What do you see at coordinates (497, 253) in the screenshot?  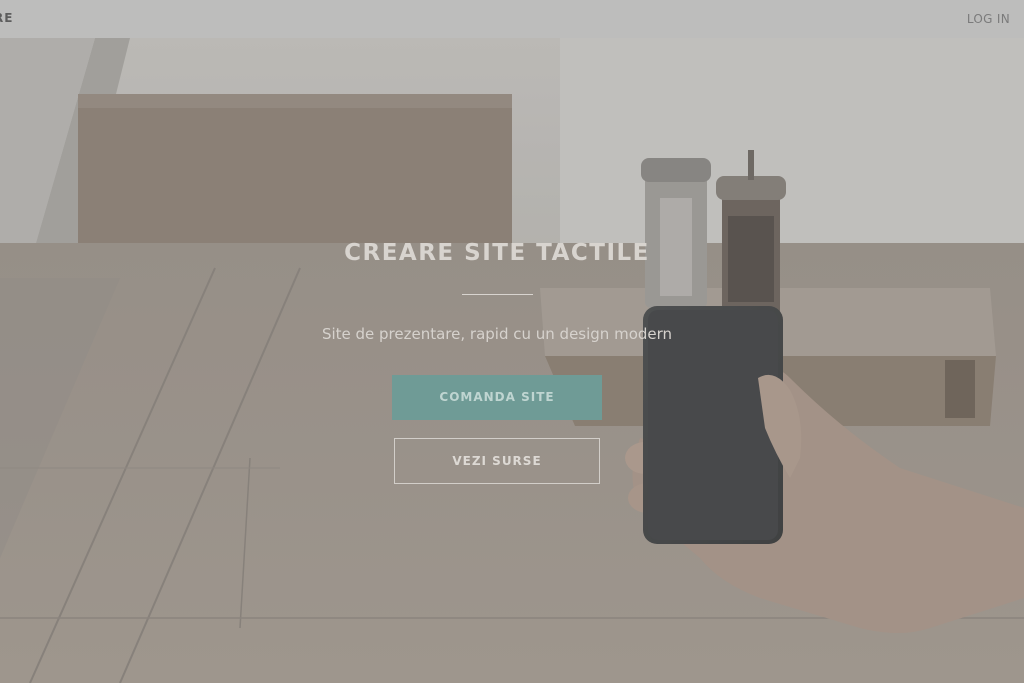 I see `hero-title: CREARE SITE TACTILE` at bounding box center [497, 253].